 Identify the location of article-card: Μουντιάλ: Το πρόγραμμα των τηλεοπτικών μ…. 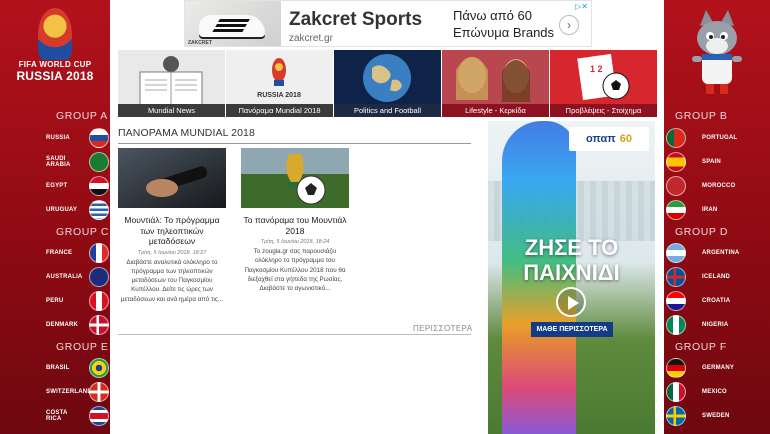
(172, 226).